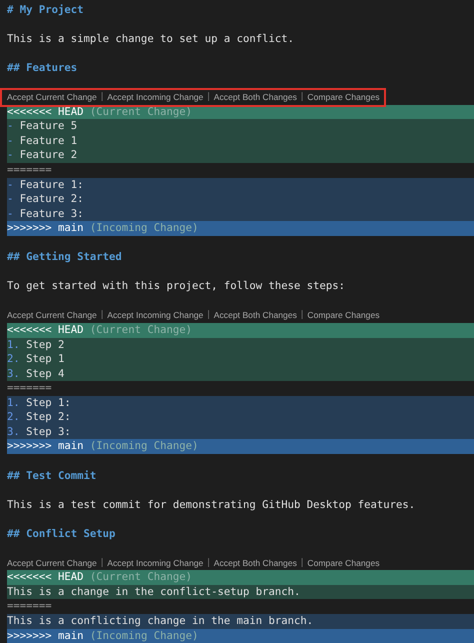 Image resolution: width=474 pixels, height=643 pixels. Describe the element at coordinates (150, 39) in the screenshot. I see `text-line: This is a simple change to set up a conflict.` at that location.